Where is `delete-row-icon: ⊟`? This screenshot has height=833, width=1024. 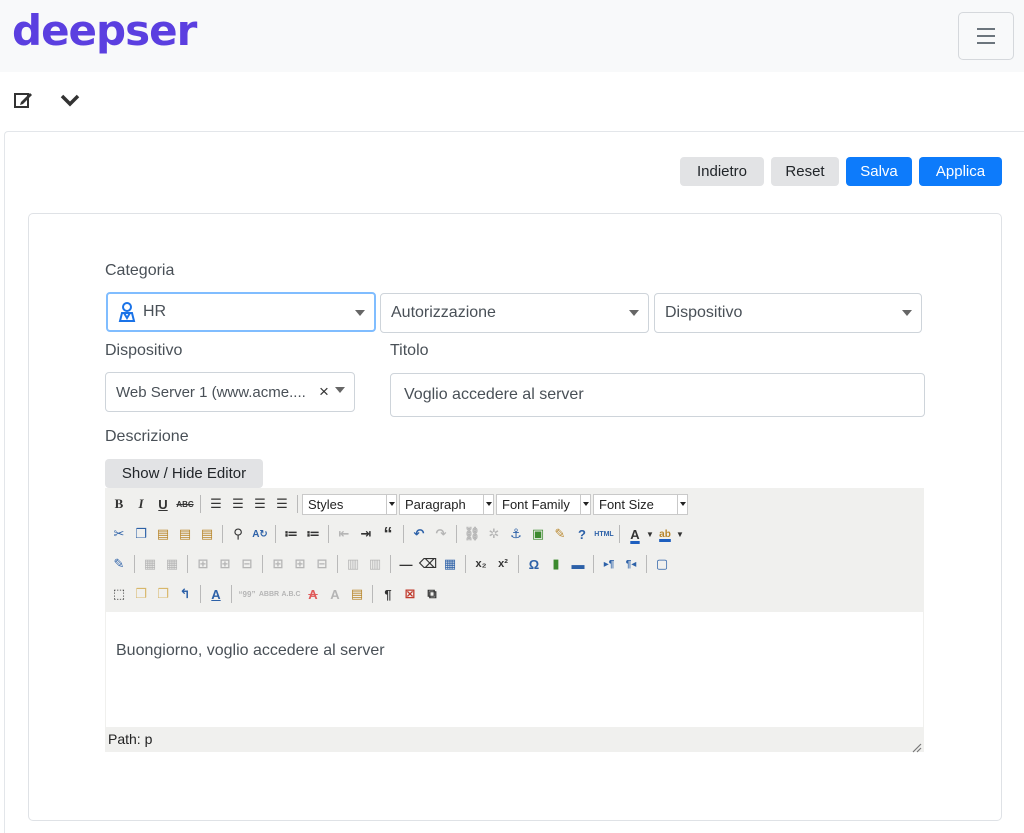 delete-row-icon: ⊟ is located at coordinates (247, 564).